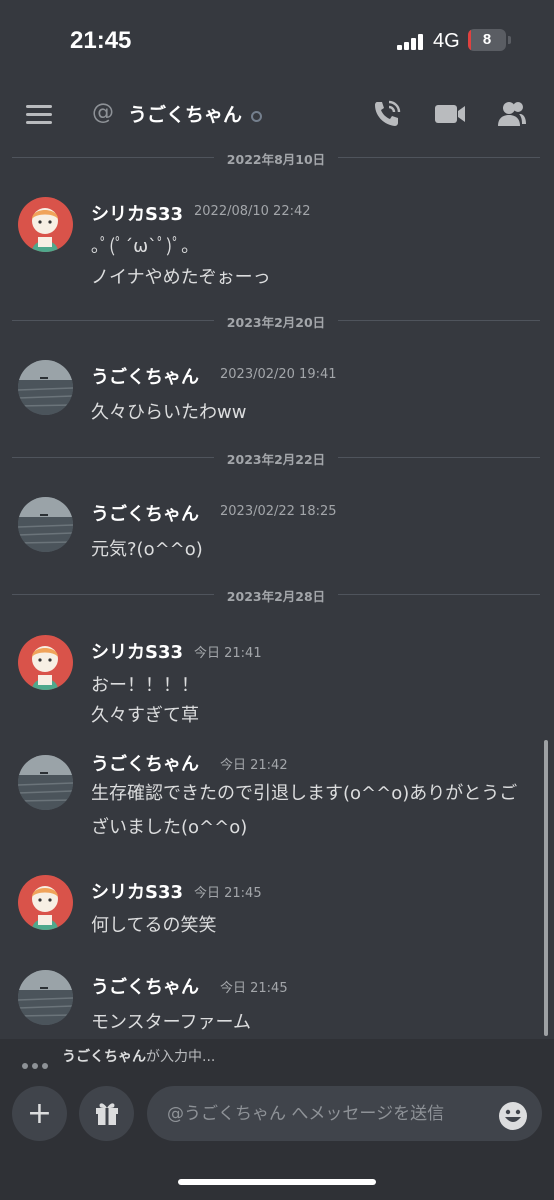 The width and height of the screenshot is (554, 1200). What do you see at coordinates (185, 113) in the screenshot?
I see `channel-name: うごくちゃん` at bounding box center [185, 113].